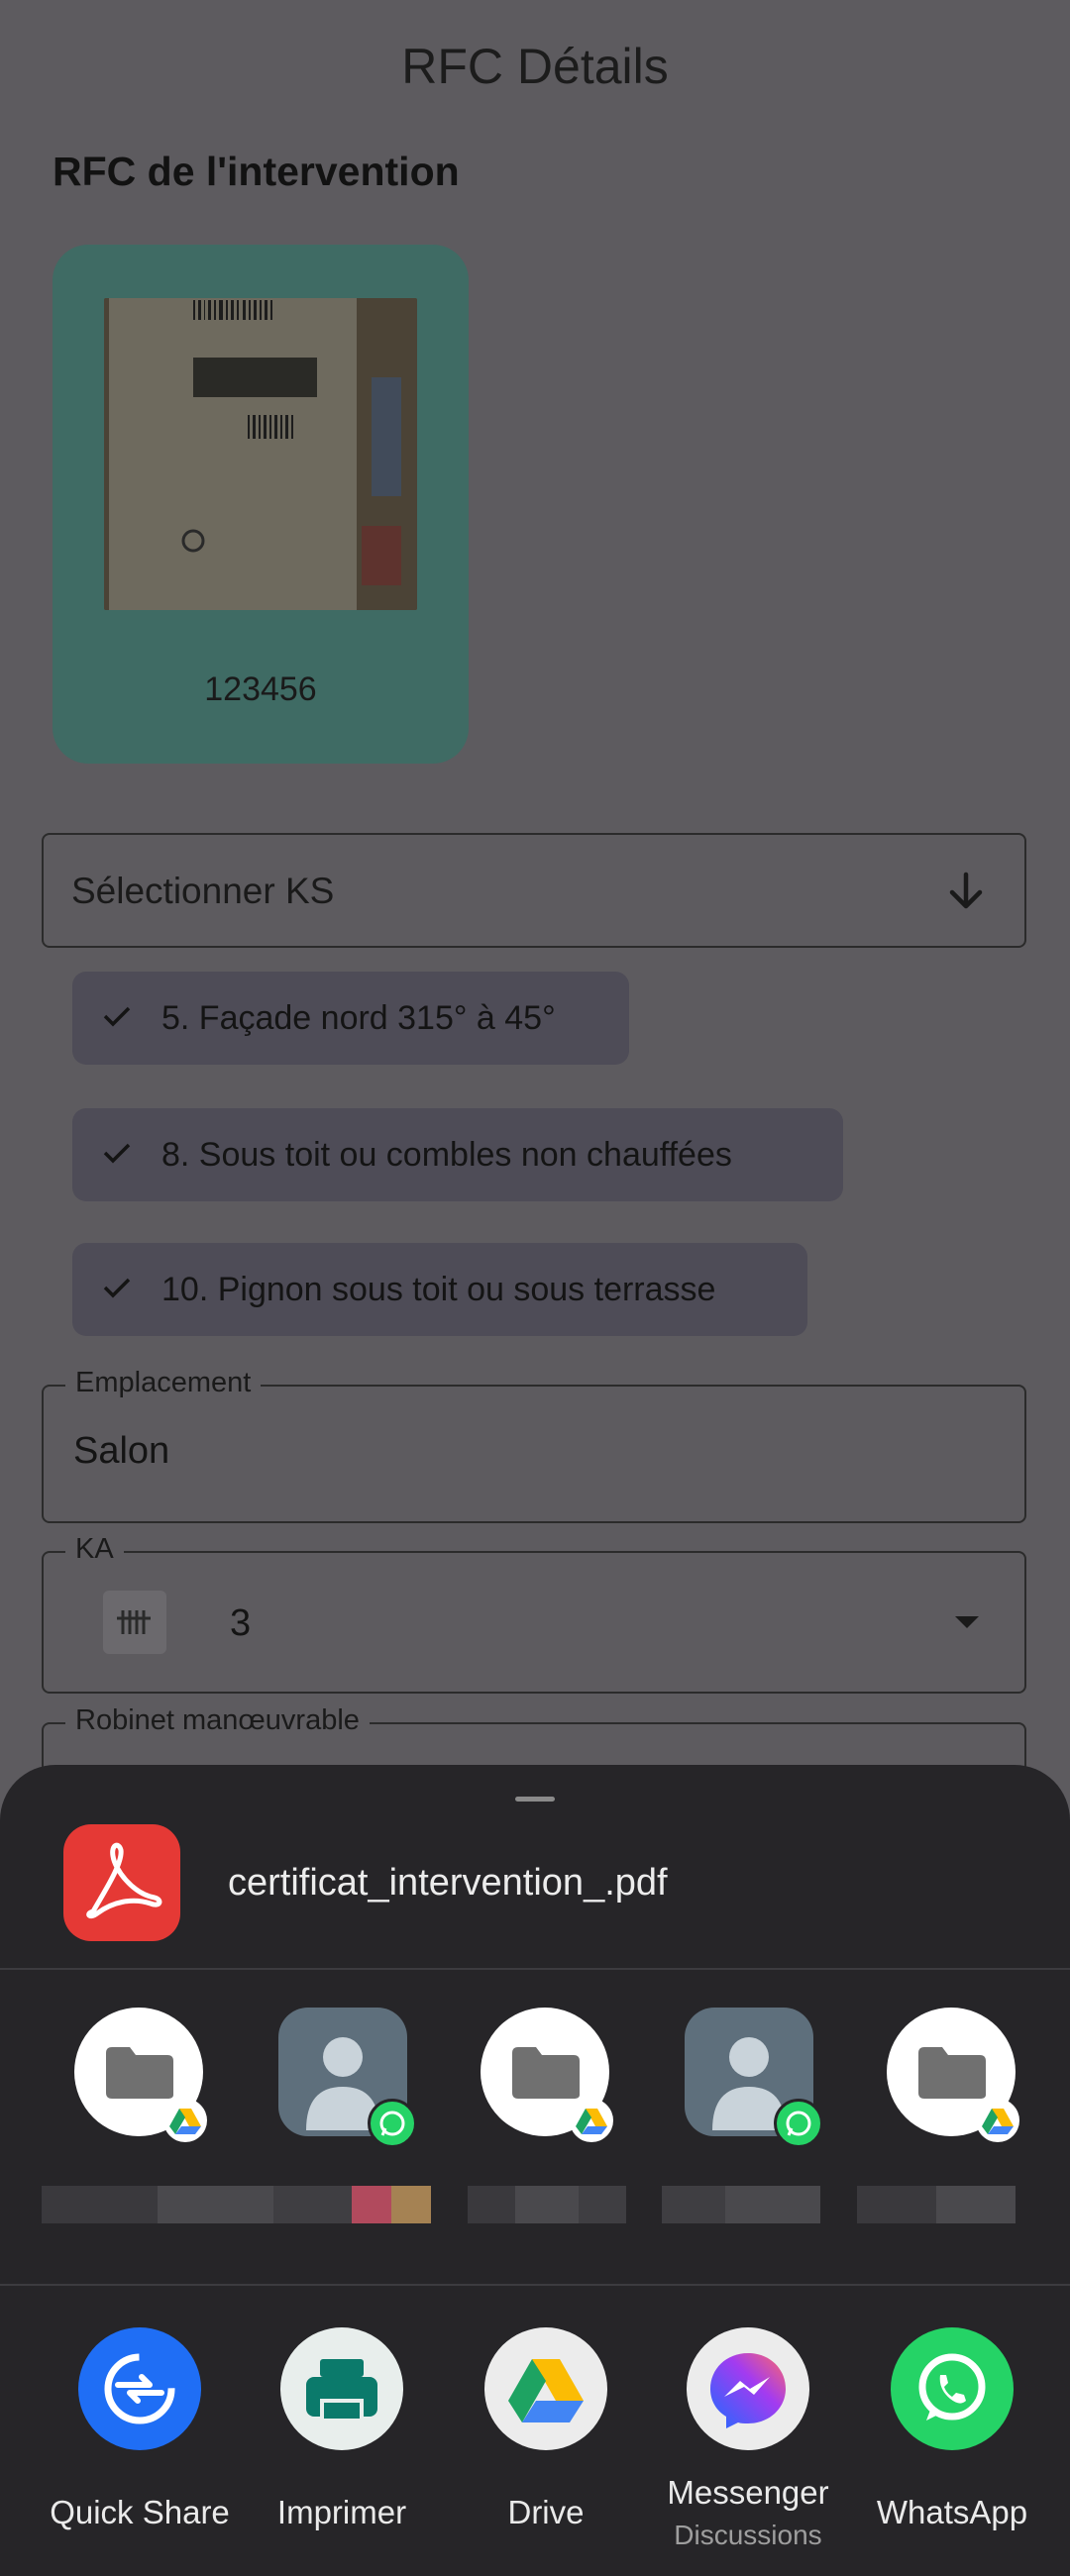 This screenshot has width=1070, height=2576. I want to click on app-label-whatsapp: WhatsApp, so click(952, 2512).